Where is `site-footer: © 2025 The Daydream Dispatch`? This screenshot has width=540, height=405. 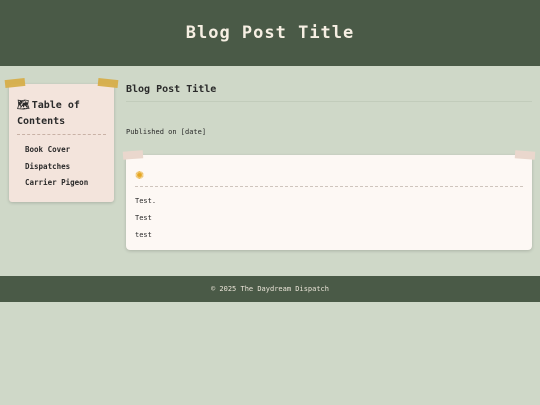 site-footer: © 2025 The Daydream Dispatch is located at coordinates (270, 289).